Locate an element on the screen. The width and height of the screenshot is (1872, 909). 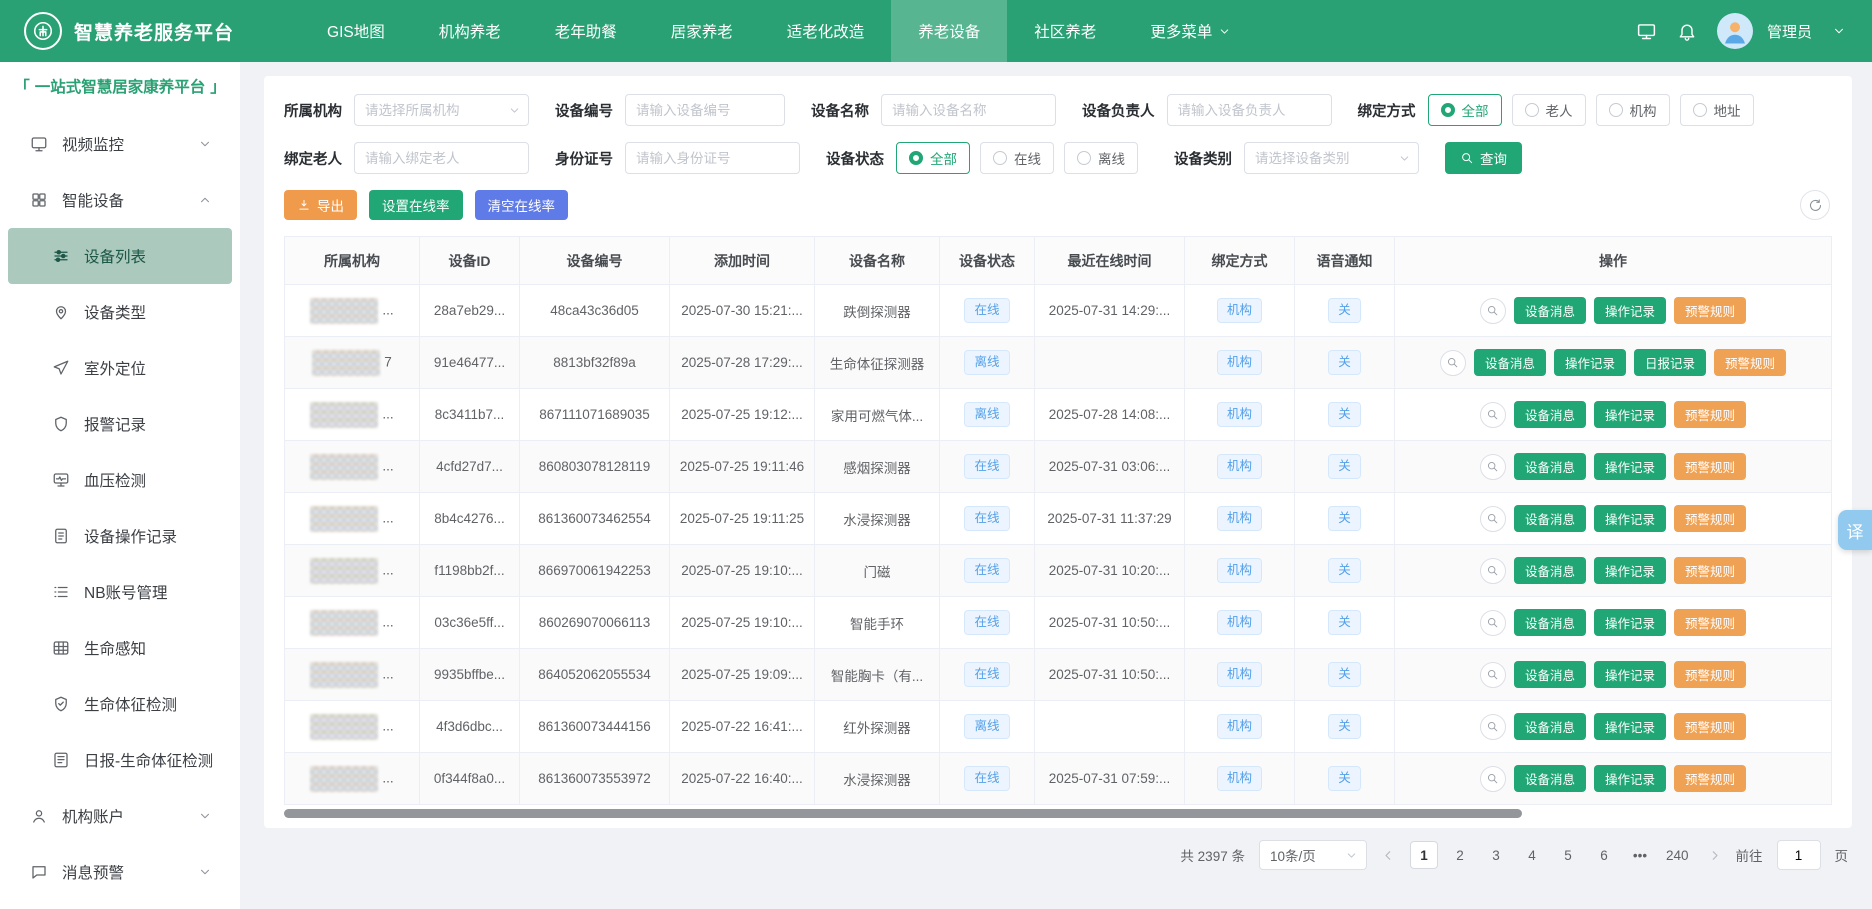
org-select is located at coordinates (441, 110).